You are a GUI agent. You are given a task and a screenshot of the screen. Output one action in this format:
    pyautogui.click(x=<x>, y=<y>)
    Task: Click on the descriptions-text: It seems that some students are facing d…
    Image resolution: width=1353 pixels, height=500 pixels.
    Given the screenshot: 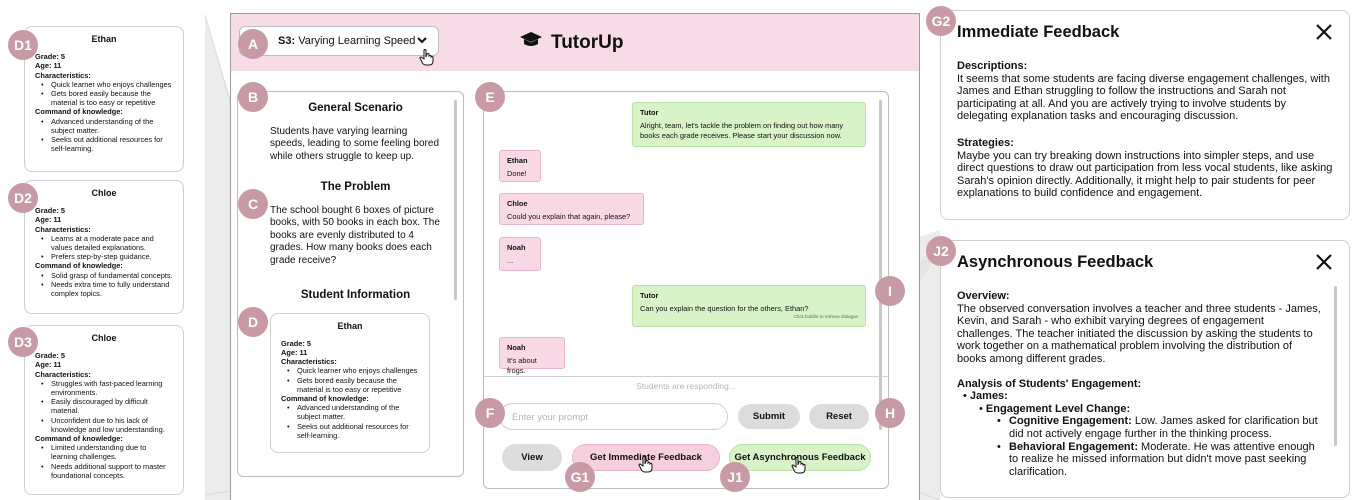 What is the action you would take?
    pyautogui.click(x=1143, y=97)
    